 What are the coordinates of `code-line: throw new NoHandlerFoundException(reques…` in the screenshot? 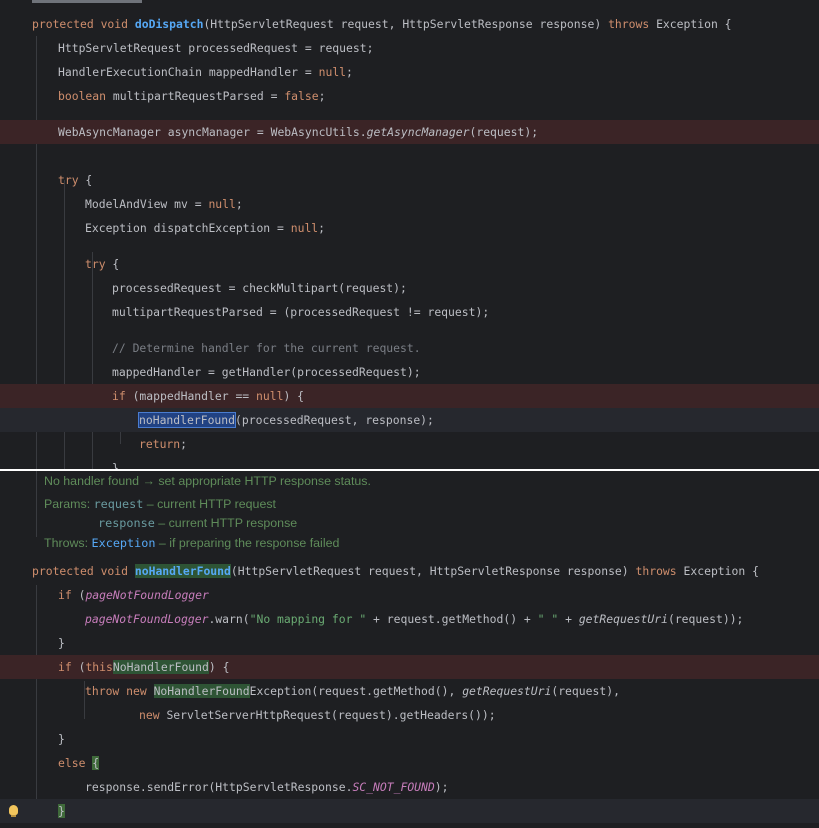 It's located at (409, 691).